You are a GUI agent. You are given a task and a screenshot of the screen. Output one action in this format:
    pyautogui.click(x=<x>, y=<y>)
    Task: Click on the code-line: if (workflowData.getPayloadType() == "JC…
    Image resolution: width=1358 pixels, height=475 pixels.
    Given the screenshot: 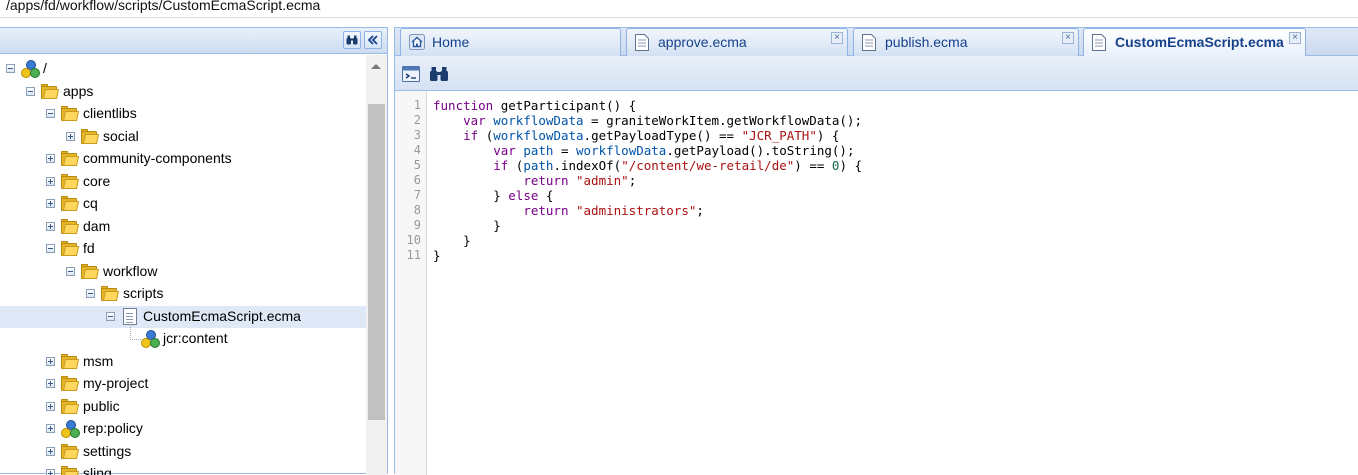 What is the action you would take?
    pyautogui.click(x=636, y=135)
    